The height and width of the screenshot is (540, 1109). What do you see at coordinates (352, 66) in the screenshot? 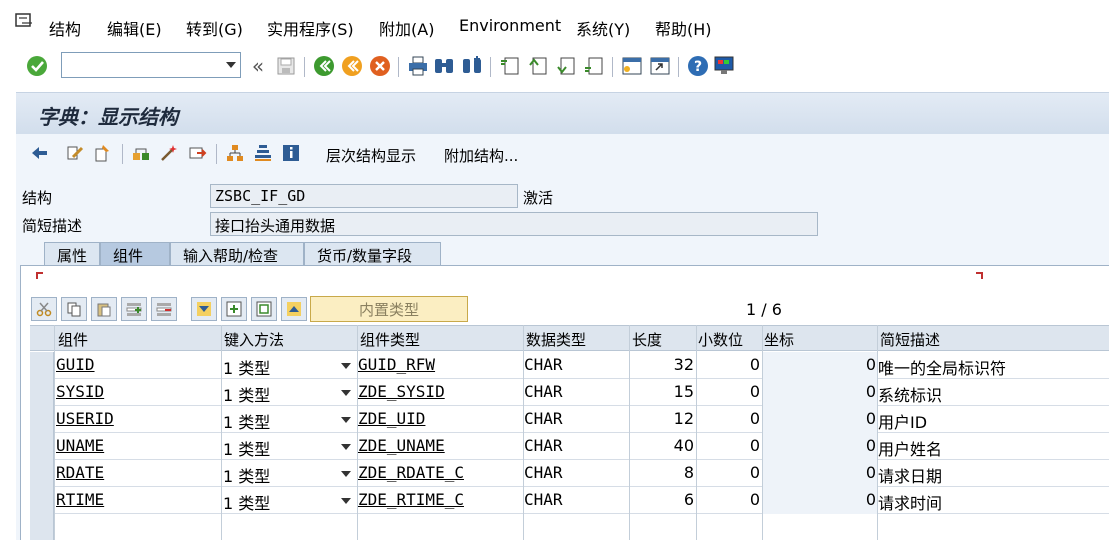
I see `exit-icon` at bounding box center [352, 66].